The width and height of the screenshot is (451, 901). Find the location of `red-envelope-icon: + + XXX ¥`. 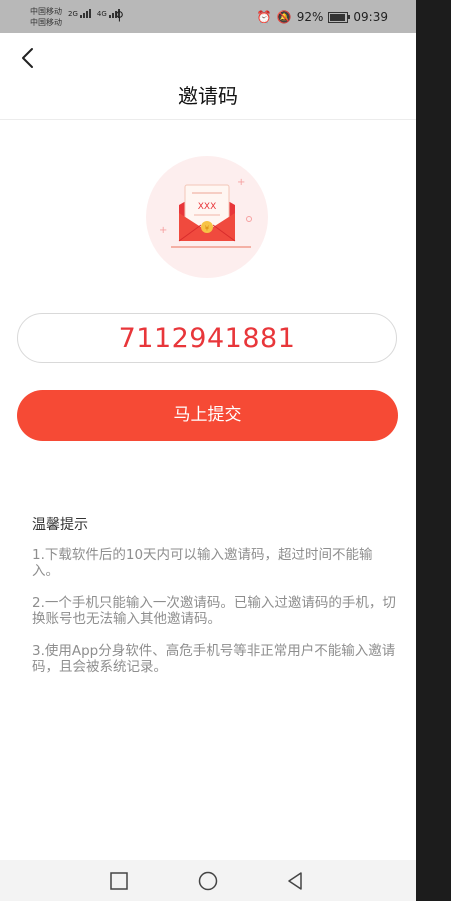

red-envelope-icon: + + XXX ¥ is located at coordinates (207, 217).